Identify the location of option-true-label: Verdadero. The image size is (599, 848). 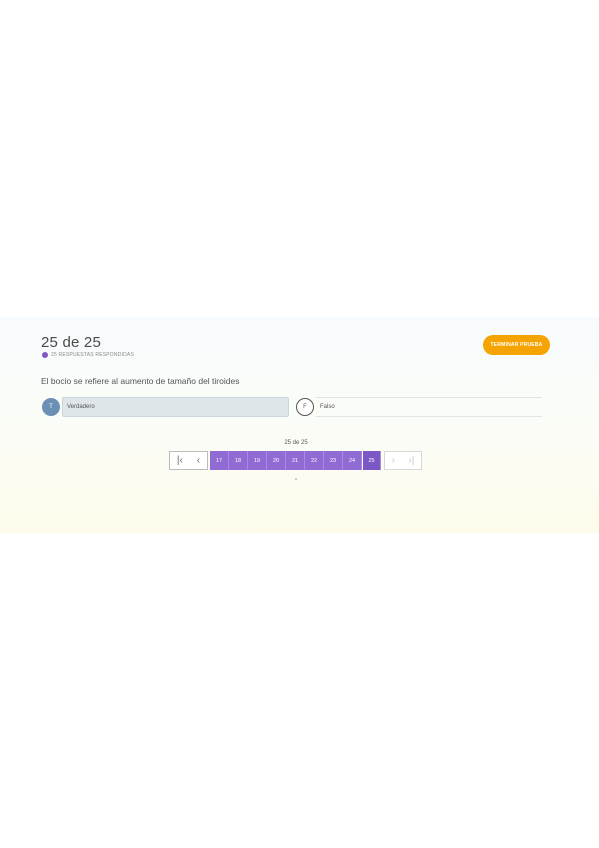
(81, 407).